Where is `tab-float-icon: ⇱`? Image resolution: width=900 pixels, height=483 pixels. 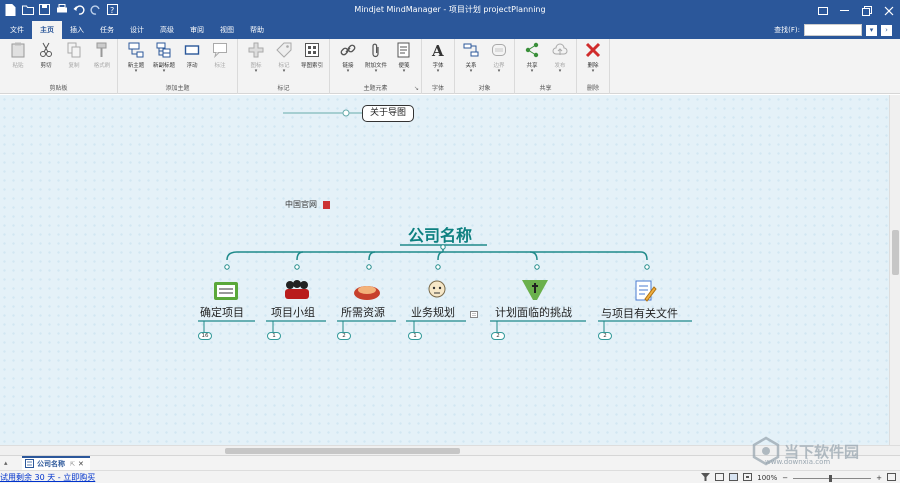 tab-float-icon: ⇱ is located at coordinates (72, 464).